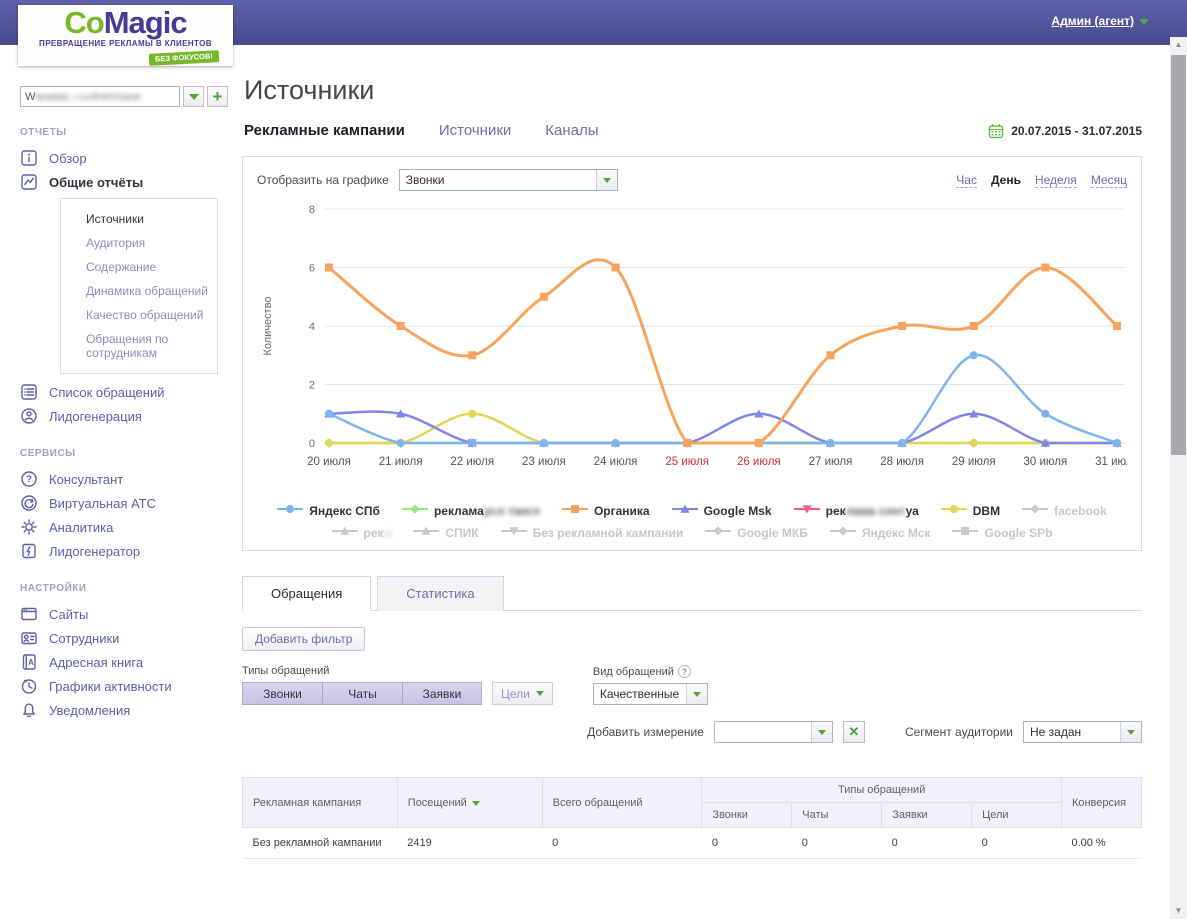  Describe the element at coordinates (31, 662) in the screenshot. I see `svg-text: A` at that location.